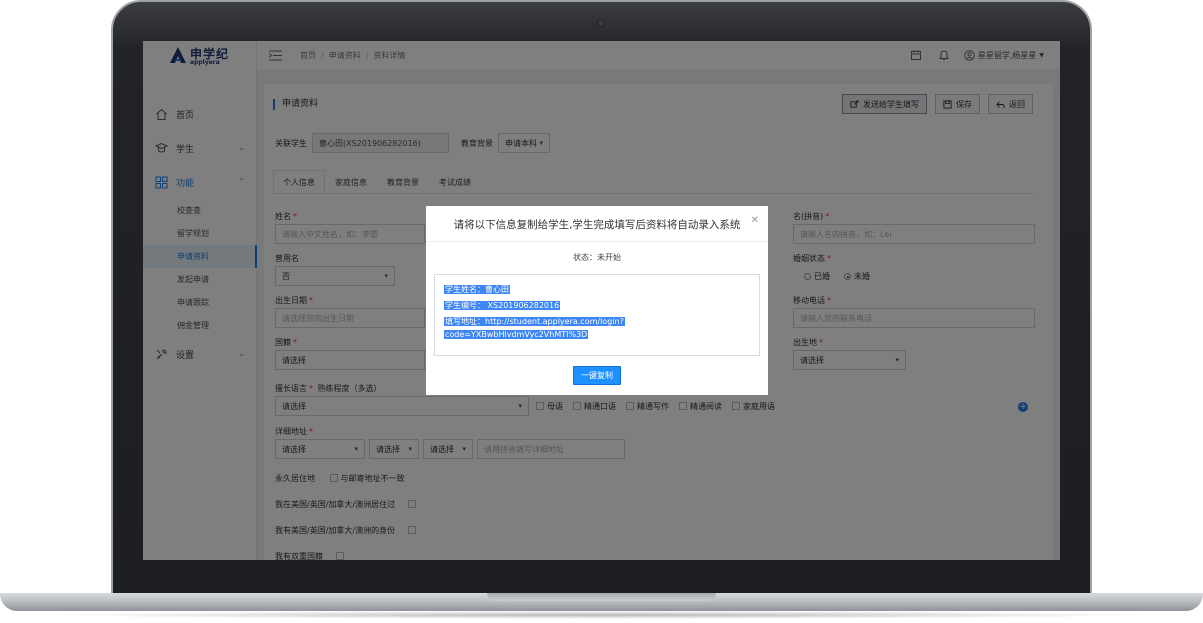 The width and height of the screenshot is (1203, 623). What do you see at coordinates (601, 597) in the screenshot?
I see `laptop-notch` at bounding box center [601, 597].